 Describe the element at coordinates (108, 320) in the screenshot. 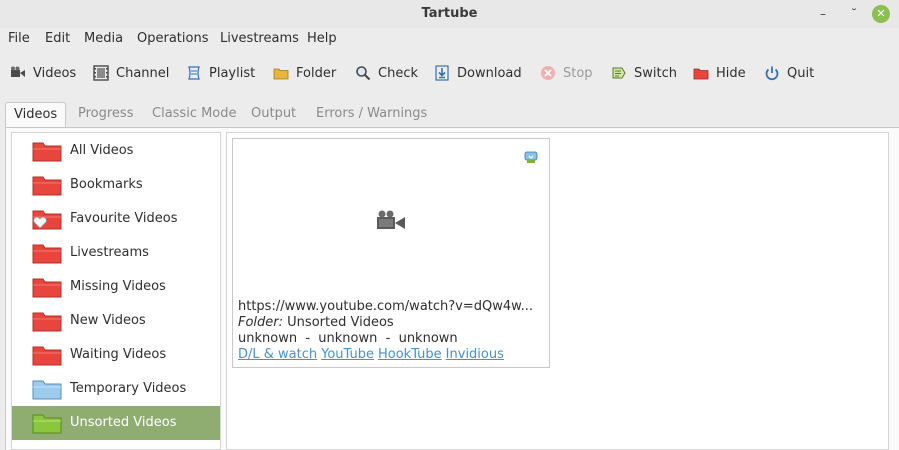

I see `sidebar-item-label: New Videos` at that location.